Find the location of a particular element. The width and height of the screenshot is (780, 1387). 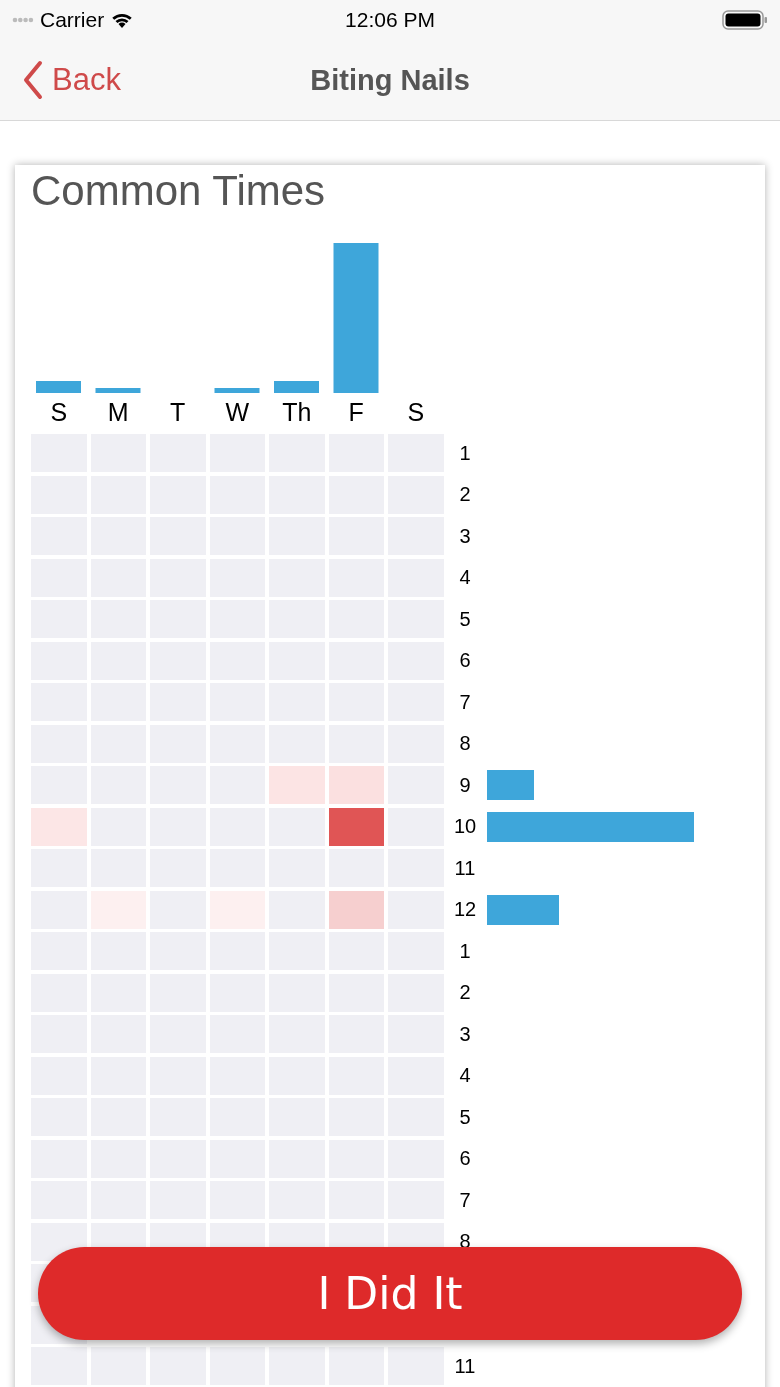

battery-icon is located at coordinates (745, 20).